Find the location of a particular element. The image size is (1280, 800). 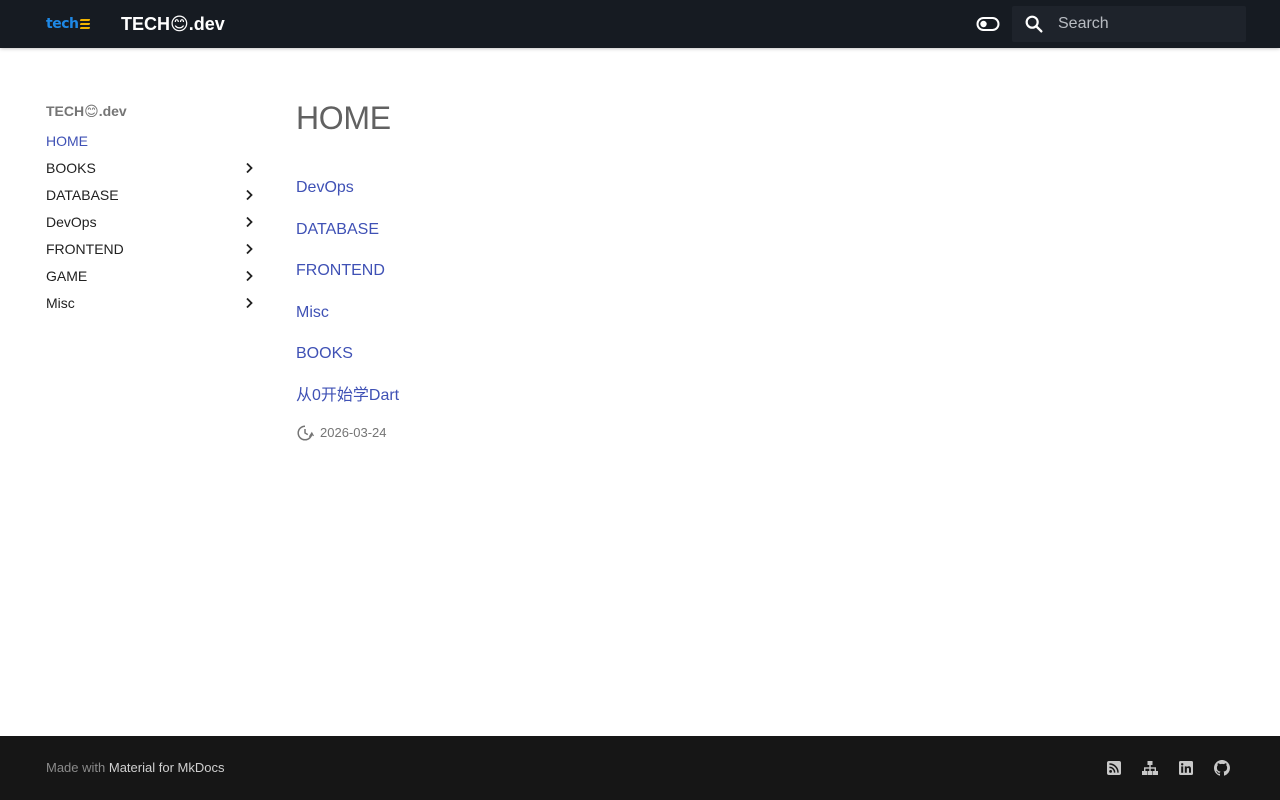

sidebar-title: TECH😊.dev is located at coordinates (86, 111).